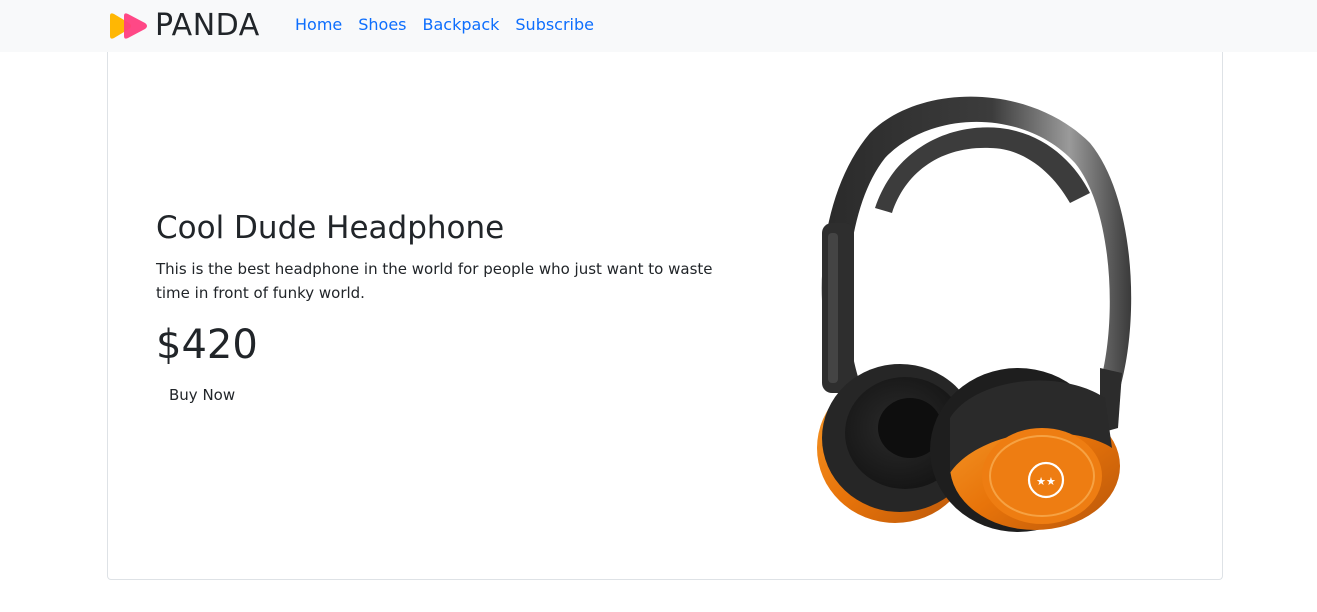  I want to click on brand-link: PANDA, so click(183, 25).